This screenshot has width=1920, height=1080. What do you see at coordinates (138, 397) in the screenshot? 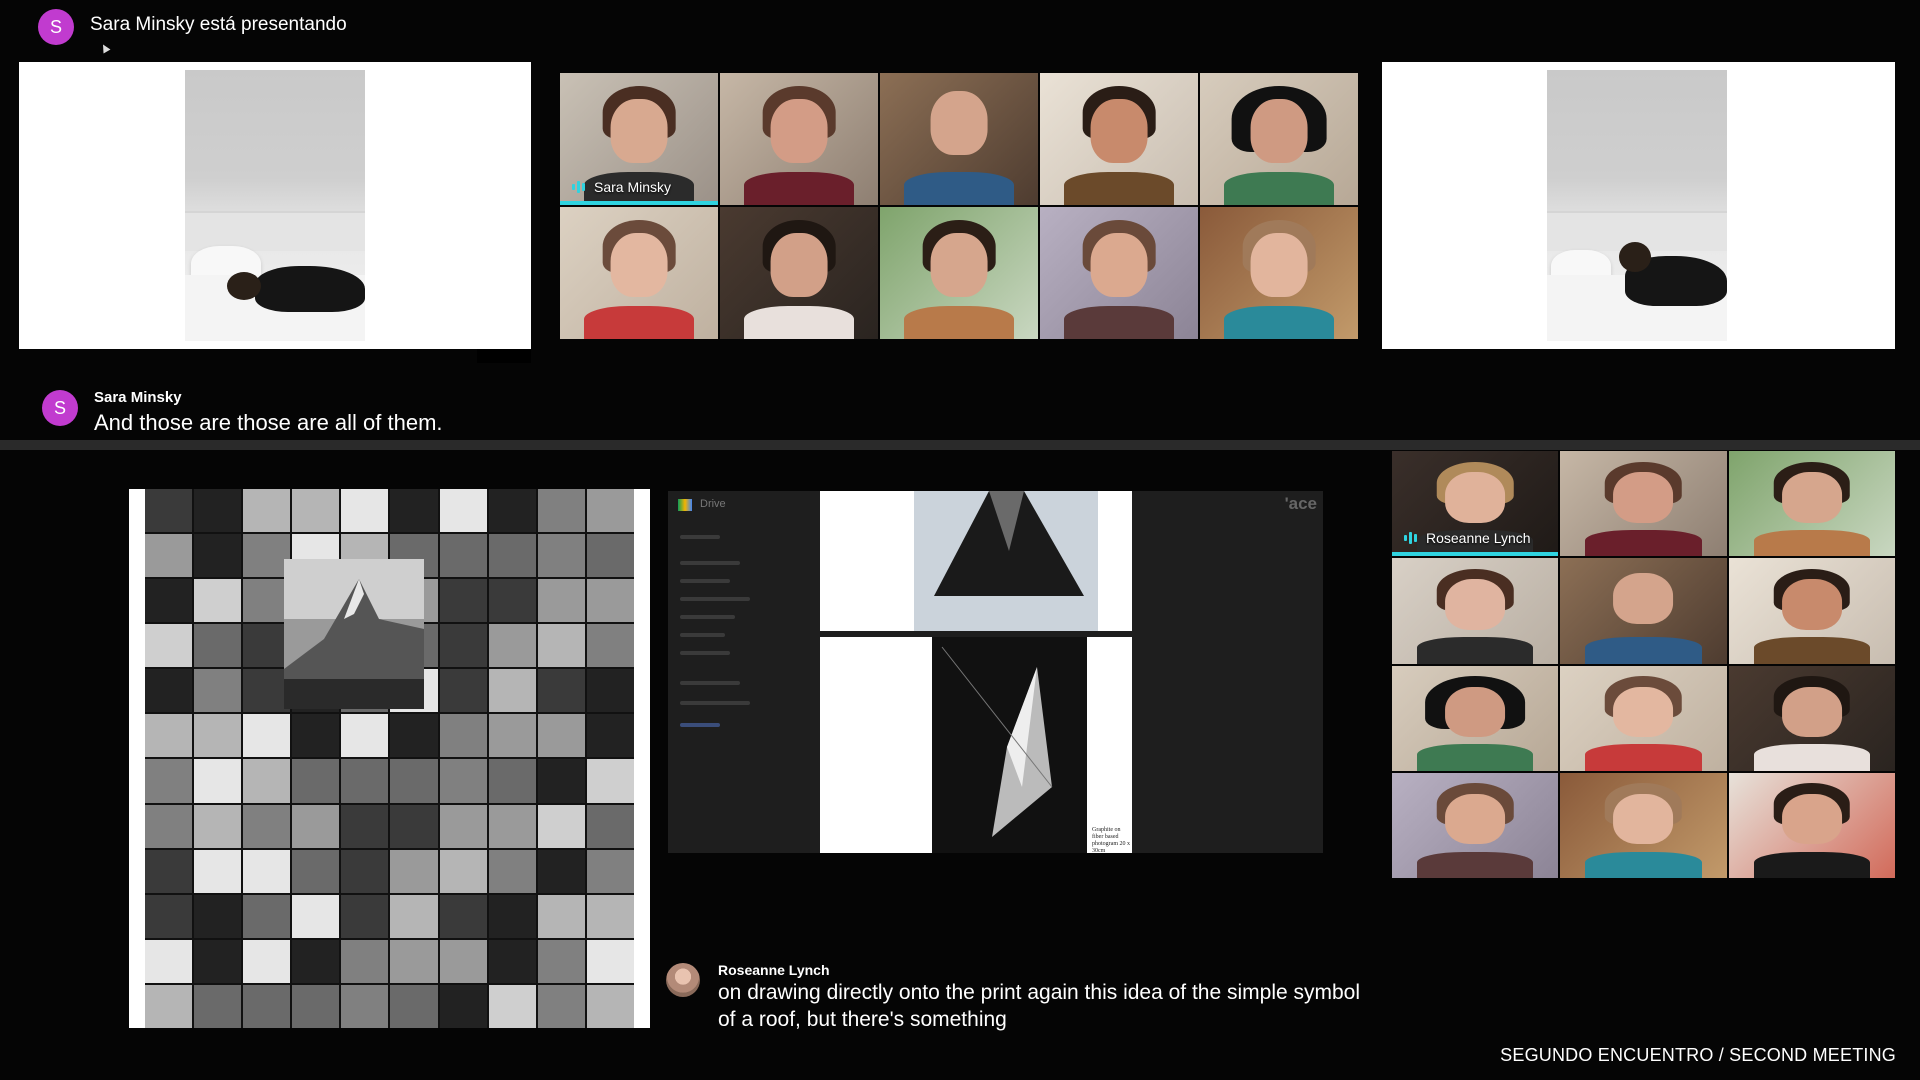
I see `caption-speaker-name: Sara Minsky` at bounding box center [138, 397].